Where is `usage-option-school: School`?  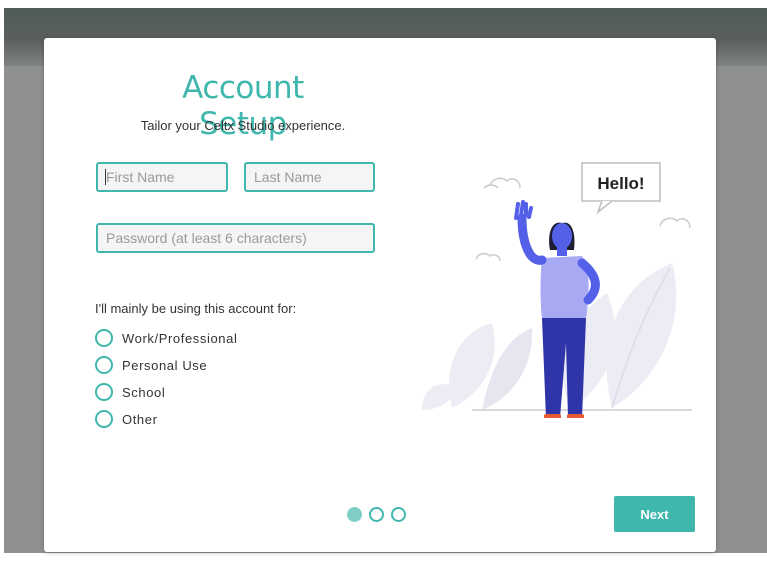 usage-option-school: School is located at coordinates (130, 392).